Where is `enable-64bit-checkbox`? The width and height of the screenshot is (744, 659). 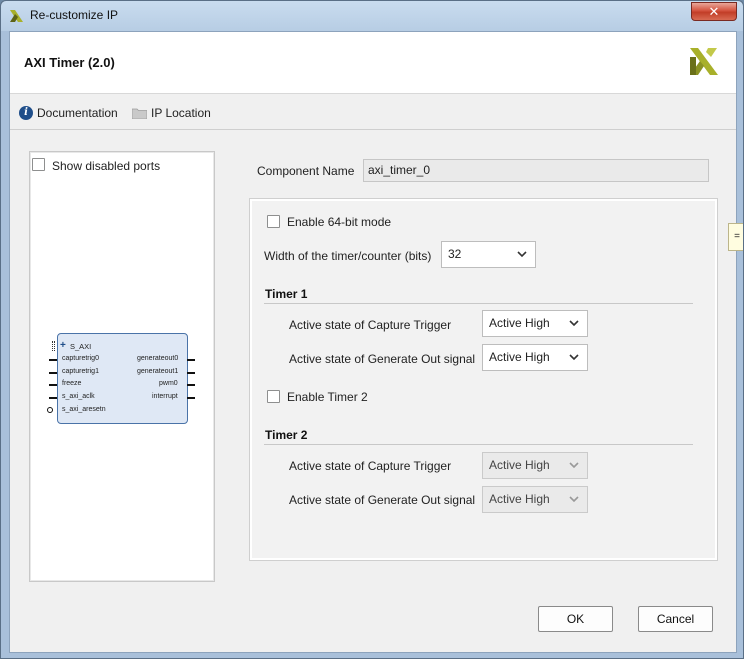
enable-64bit-checkbox is located at coordinates (273, 221).